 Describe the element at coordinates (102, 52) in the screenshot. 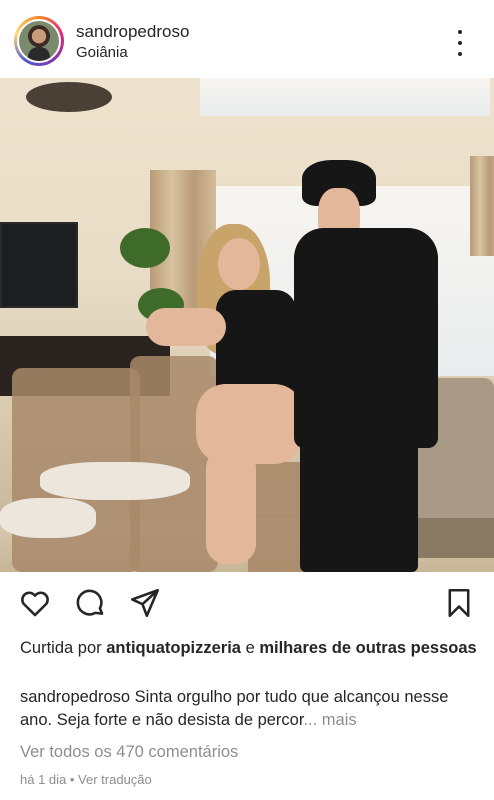

I see `post-location: Goiânia` at that location.